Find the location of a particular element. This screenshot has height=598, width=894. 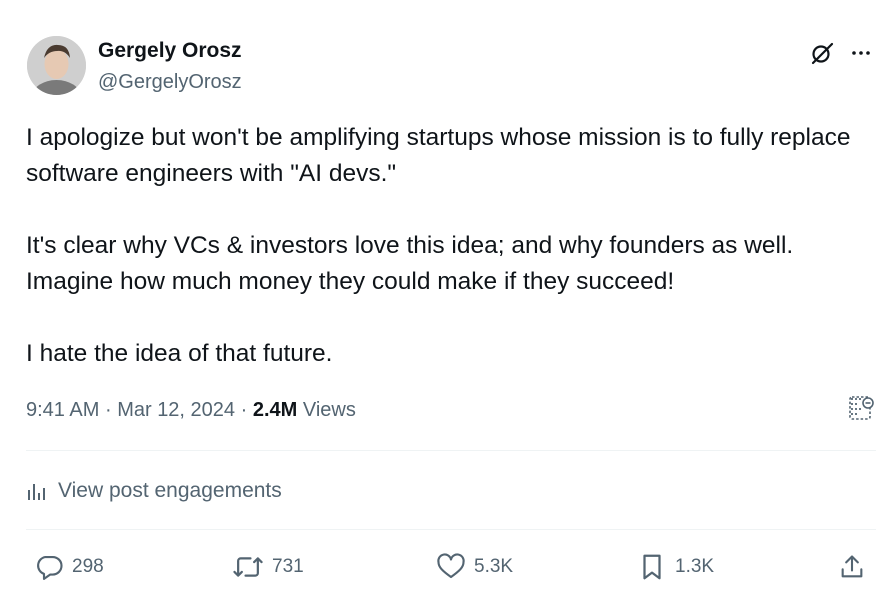

repost-button: 731 is located at coordinates (268, 567).